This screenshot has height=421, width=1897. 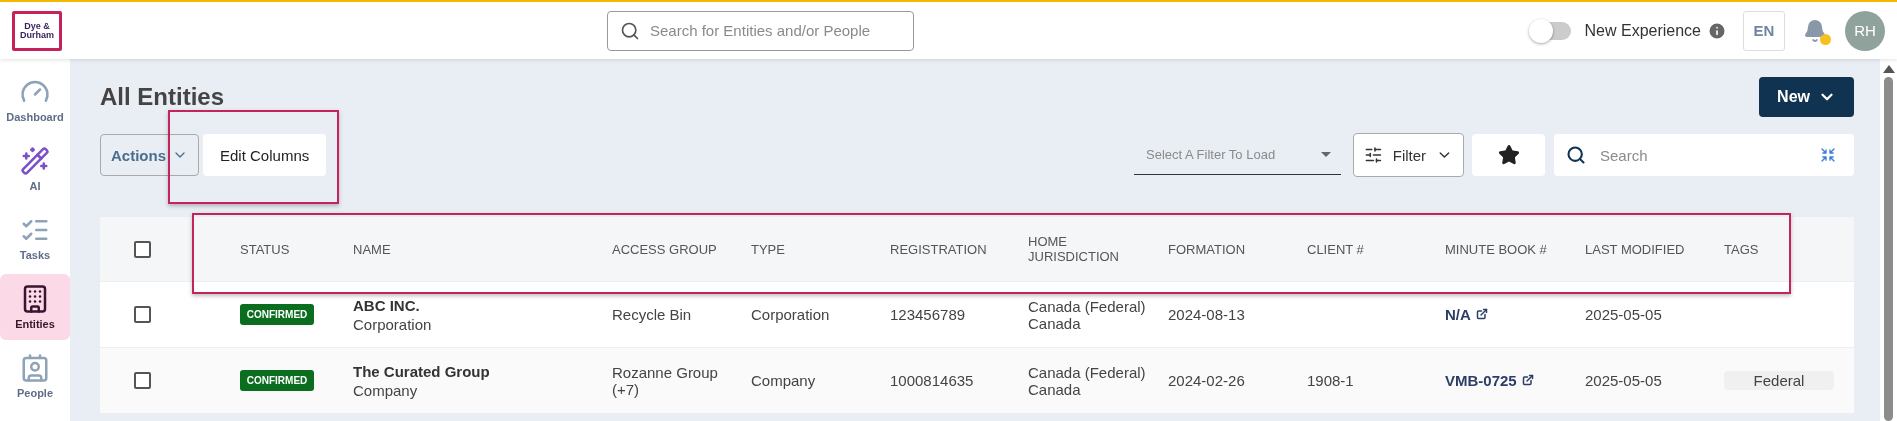 I want to click on table-cell-text: 1908-1, so click(x=1331, y=380).